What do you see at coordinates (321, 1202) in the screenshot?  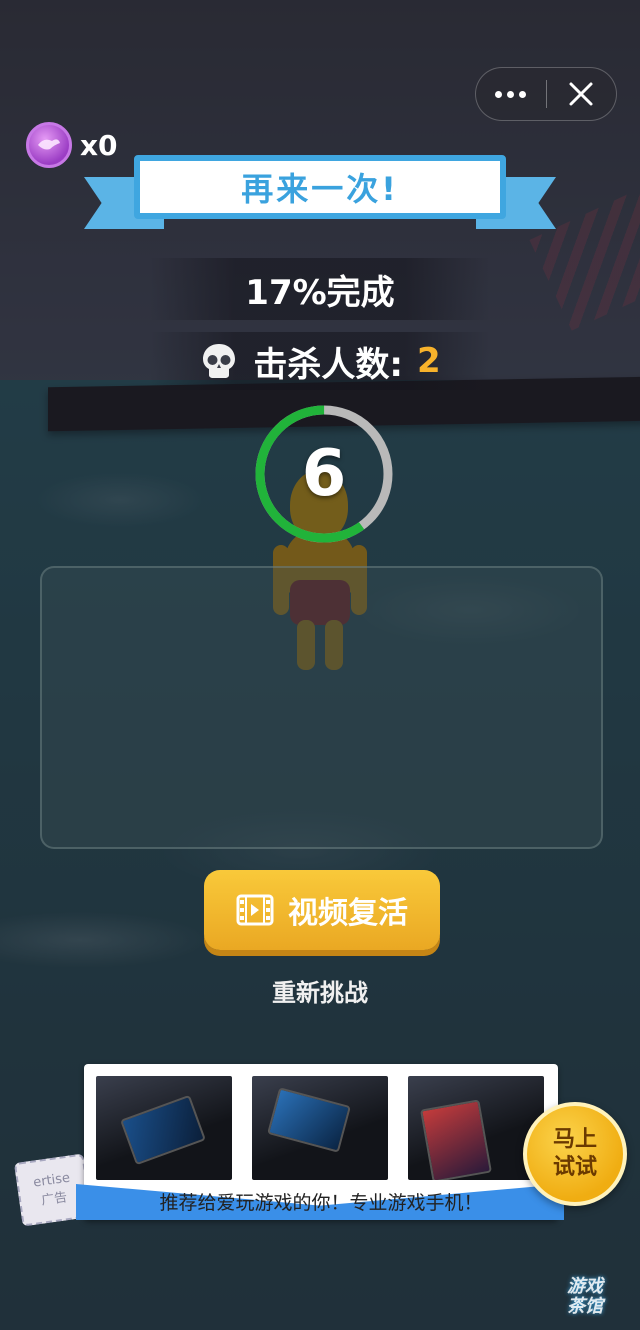 I see `ad-caption: 推荐给爱玩游戏的你！专业游戏手机！` at bounding box center [321, 1202].